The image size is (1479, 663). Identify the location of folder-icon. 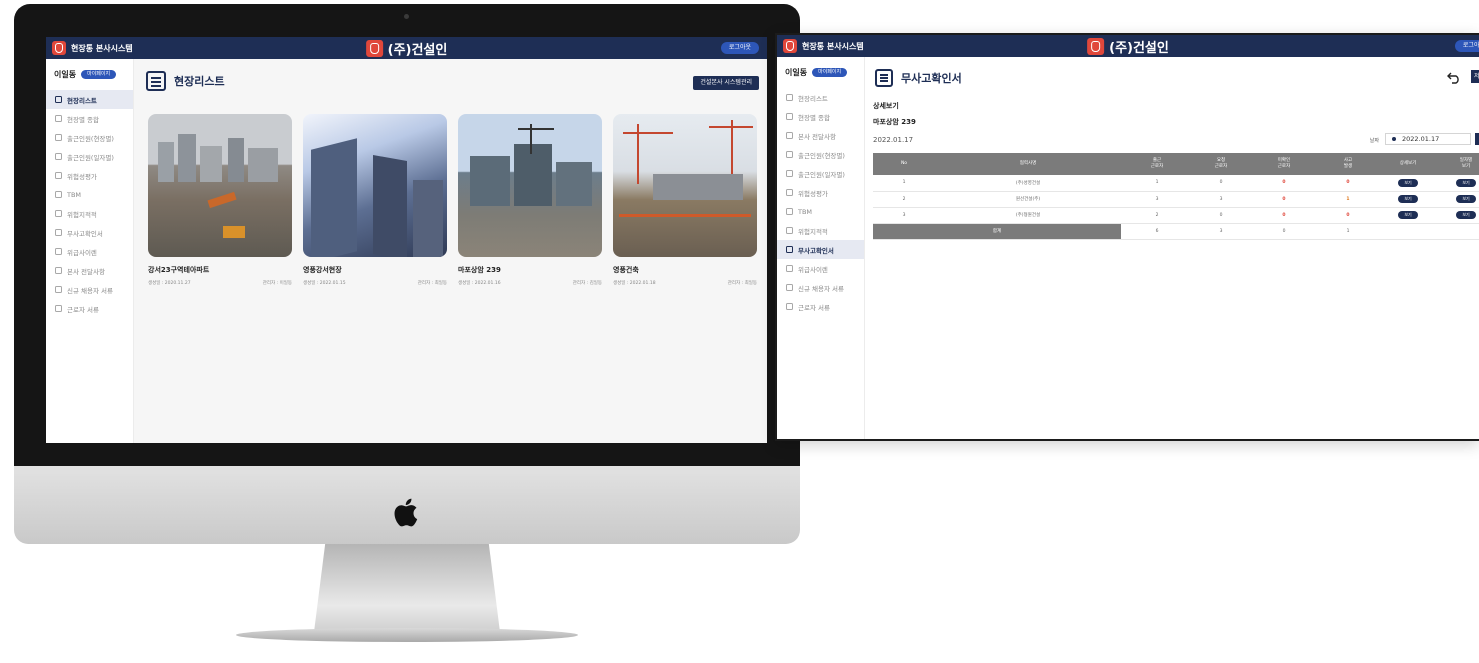
(58, 308).